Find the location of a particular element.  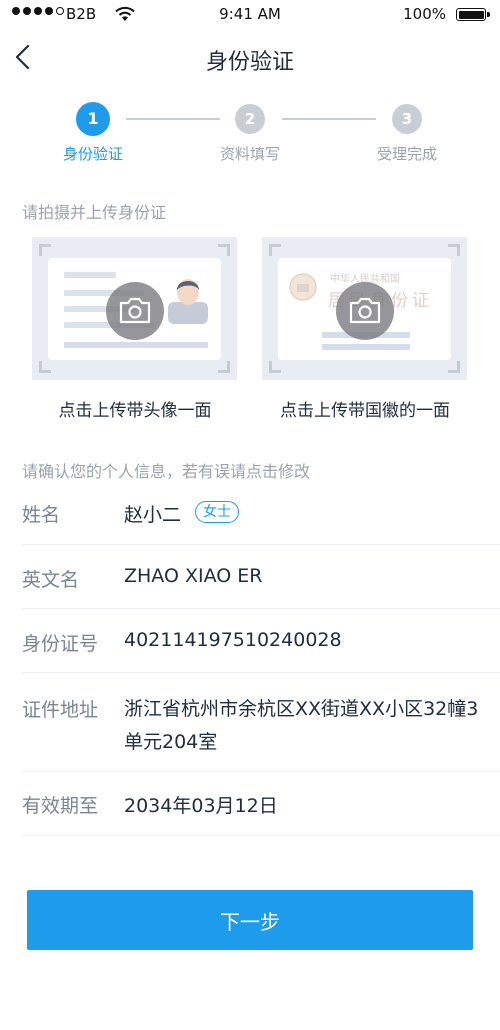

battery-icon is located at coordinates (473, 14).